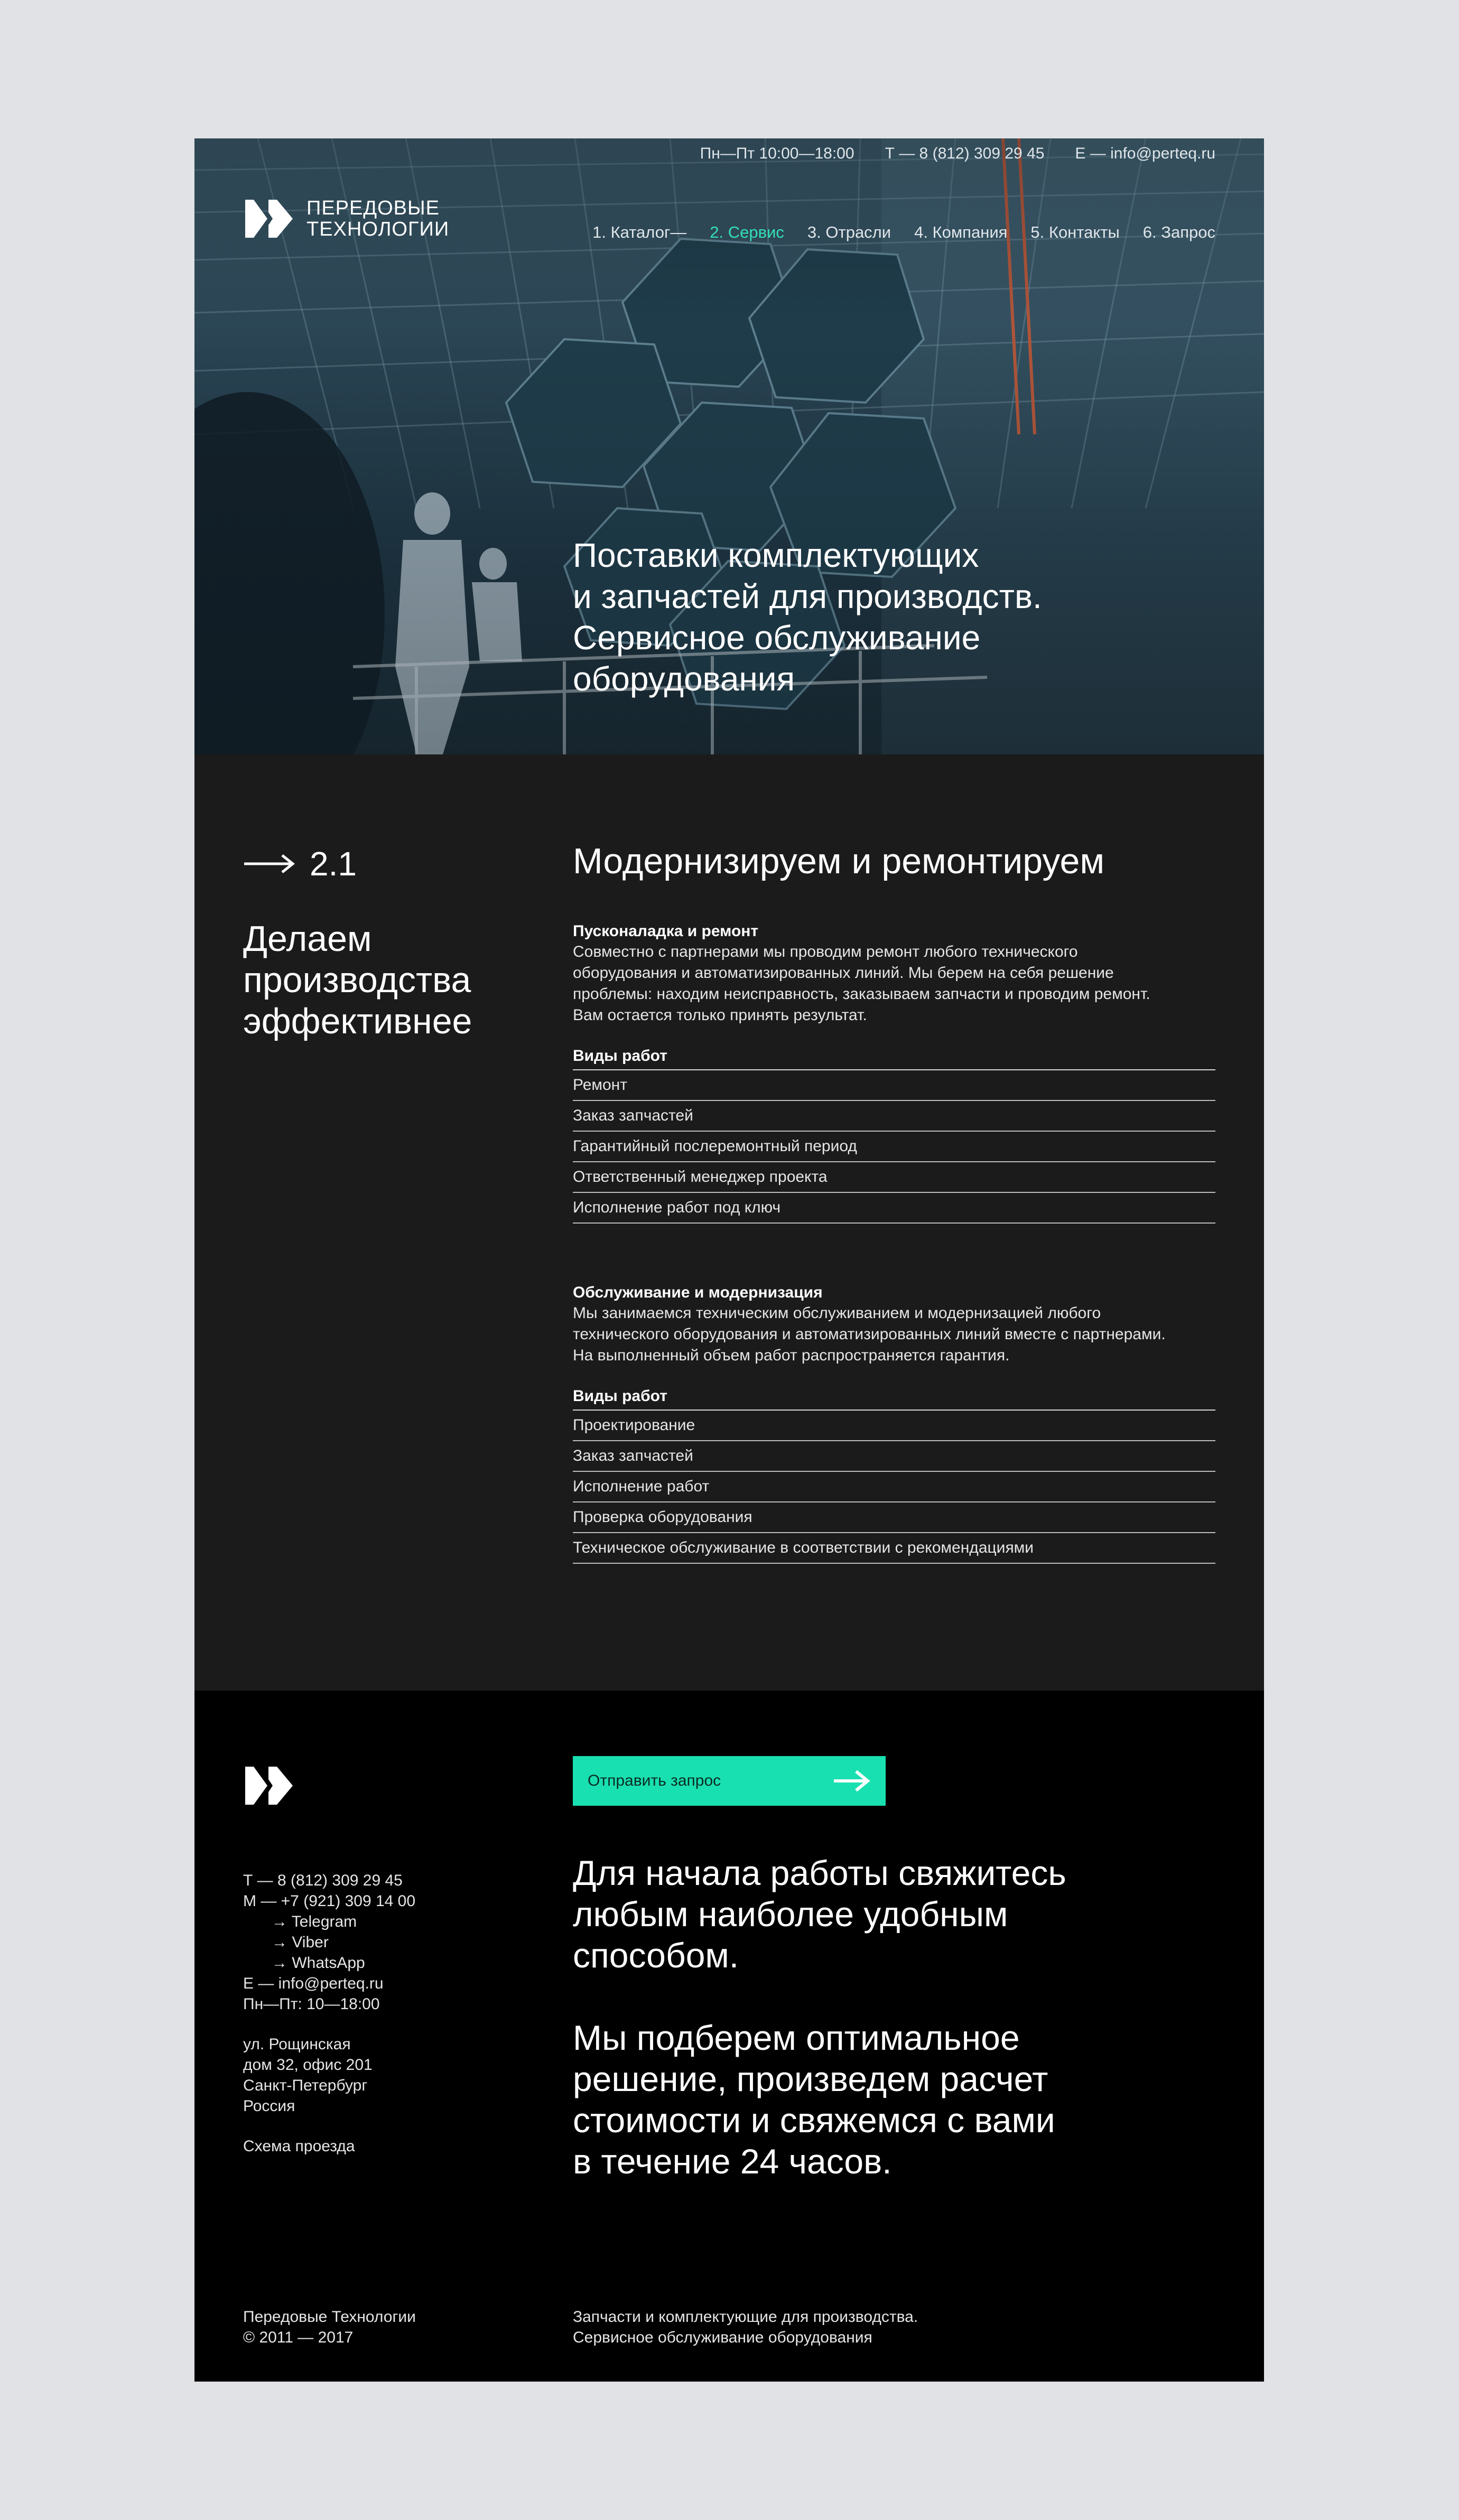 The image size is (1459, 2520). What do you see at coordinates (965, 154) in the screenshot?
I see `header-phone-link: Т — 8 (812) 309 29 45` at bounding box center [965, 154].